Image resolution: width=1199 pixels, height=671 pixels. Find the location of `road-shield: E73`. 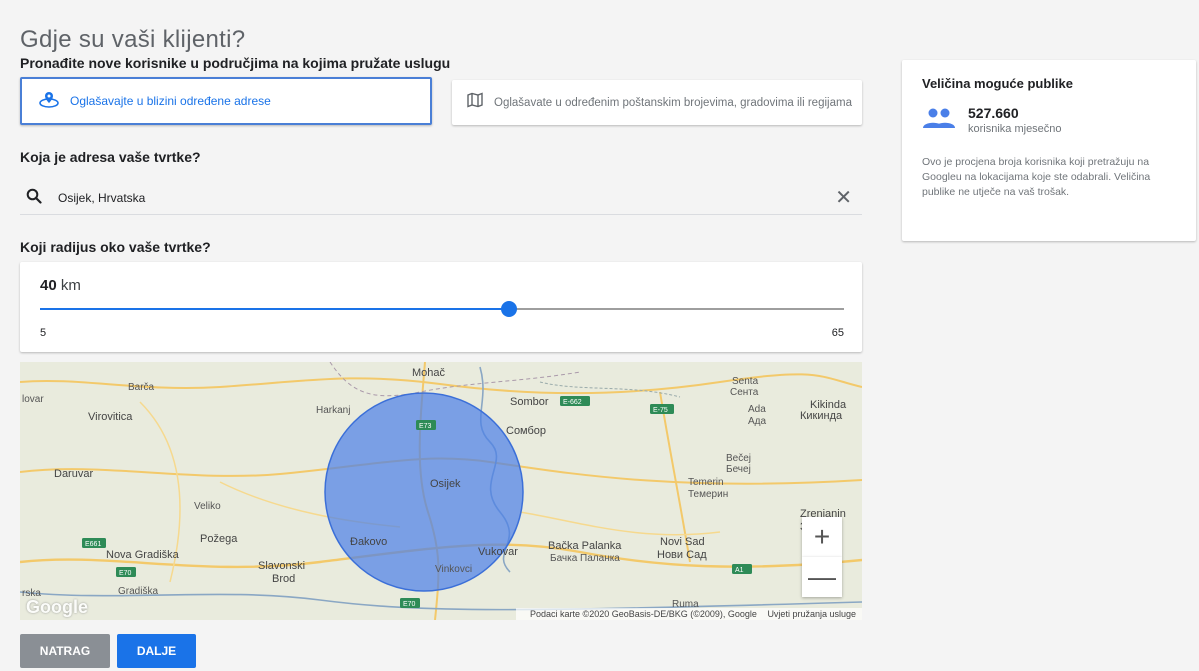

road-shield: E73 is located at coordinates (426, 425).